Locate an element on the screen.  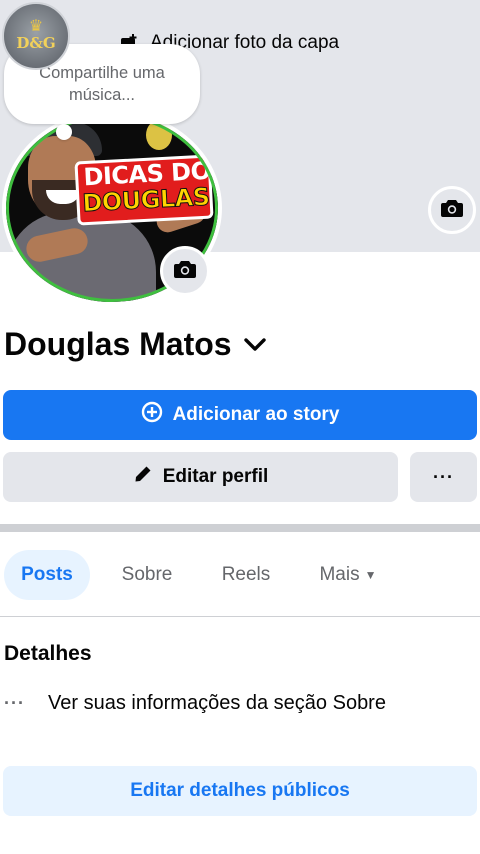
add-to-story-button: Adicionar ao story is located at coordinates (240, 415).